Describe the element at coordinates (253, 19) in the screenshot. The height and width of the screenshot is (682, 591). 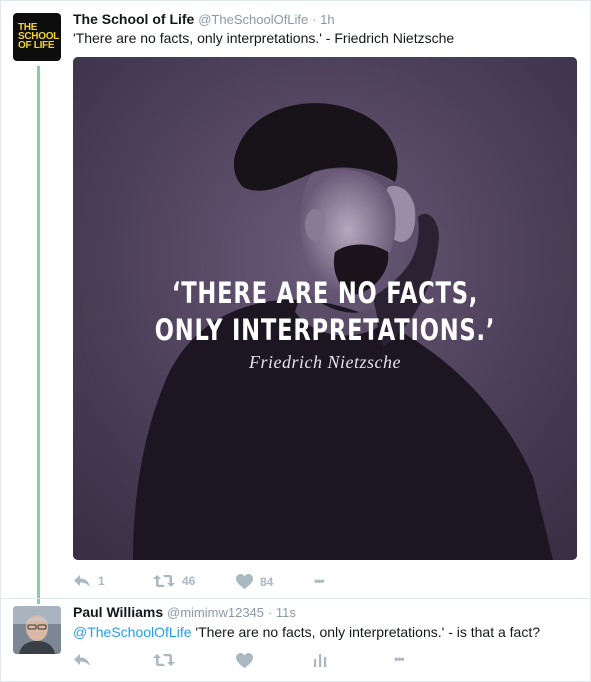
I see `author-handle: @TheSchoolOfLife` at that location.